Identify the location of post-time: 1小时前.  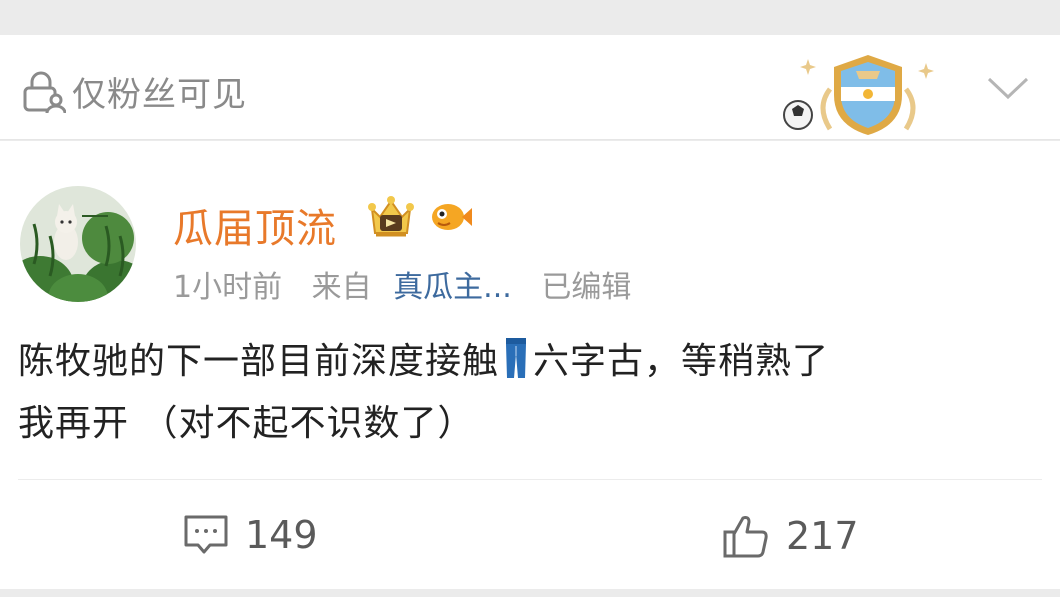
(228, 287).